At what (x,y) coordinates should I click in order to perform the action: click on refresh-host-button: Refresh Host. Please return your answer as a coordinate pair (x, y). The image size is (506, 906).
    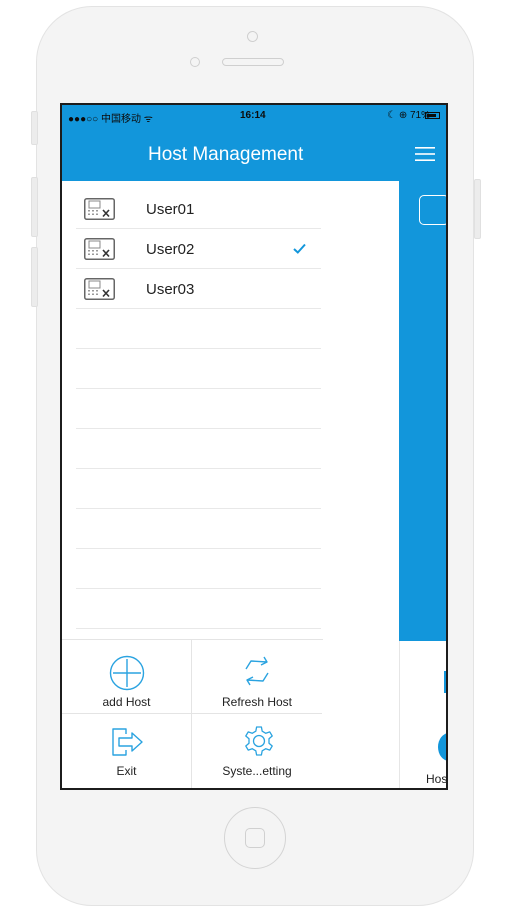
    Looking at the image, I should click on (257, 677).